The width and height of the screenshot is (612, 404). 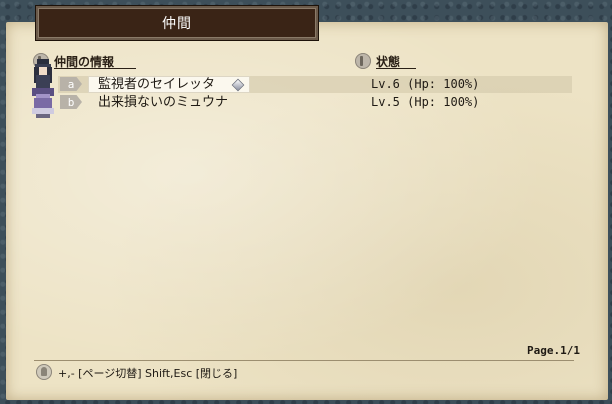 What do you see at coordinates (553, 350) in the screenshot?
I see `page-indicator: Page.1/1` at bounding box center [553, 350].